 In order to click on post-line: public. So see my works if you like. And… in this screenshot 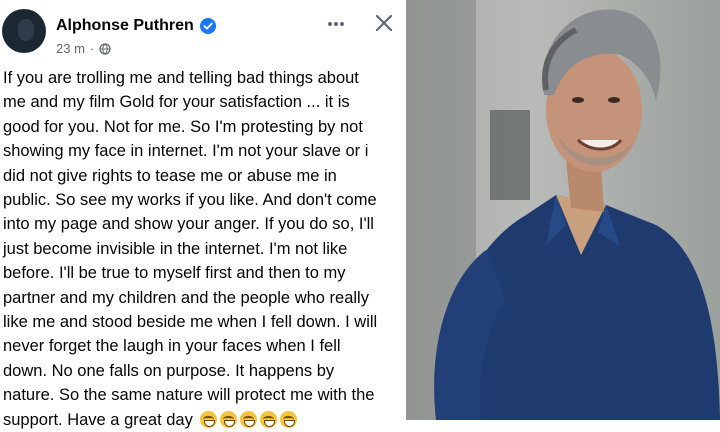, I will do `click(190, 200)`.